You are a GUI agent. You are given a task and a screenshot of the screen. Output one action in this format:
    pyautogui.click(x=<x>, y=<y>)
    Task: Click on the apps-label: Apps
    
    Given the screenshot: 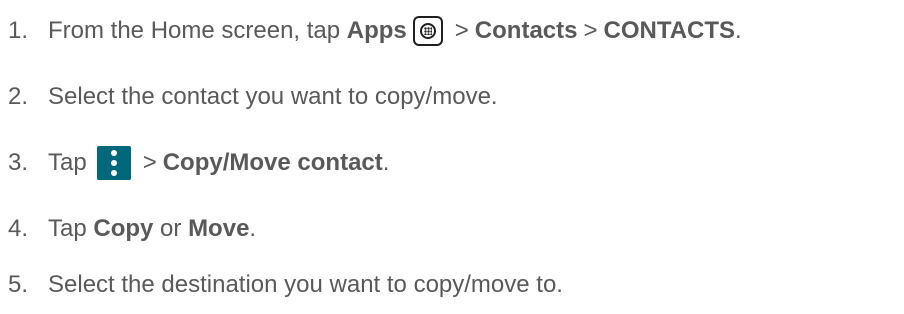 What is the action you would take?
    pyautogui.click(x=376, y=30)
    